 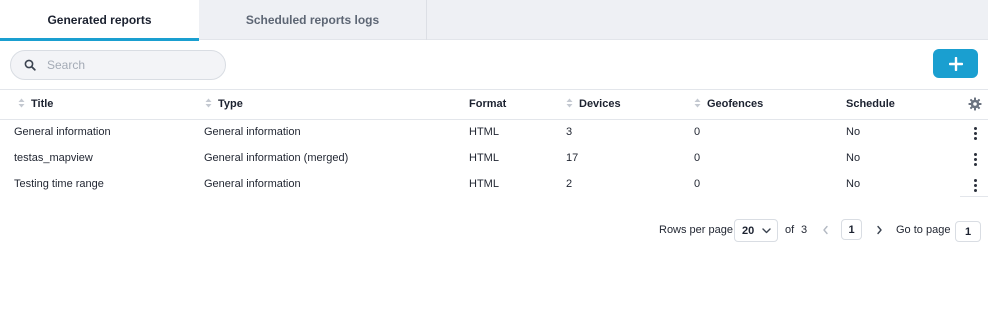 I want to click on plus-icon, so click(x=955, y=63).